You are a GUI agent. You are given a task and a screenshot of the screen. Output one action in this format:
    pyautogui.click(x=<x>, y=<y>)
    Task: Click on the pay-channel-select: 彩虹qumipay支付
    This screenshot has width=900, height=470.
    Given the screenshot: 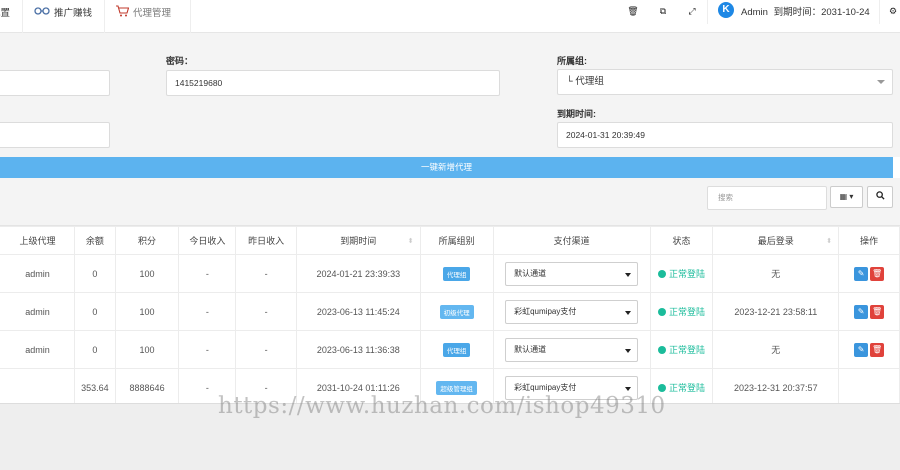 What is the action you would take?
    pyautogui.click(x=572, y=311)
    